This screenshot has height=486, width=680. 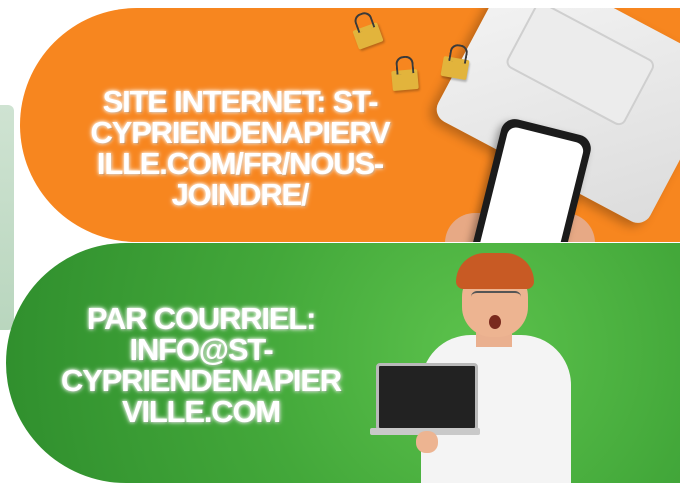 What do you see at coordinates (201, 380) in the screenshot?
I see `email-line: CYPRIENDENAPIER` at bounding box center [201, 380].